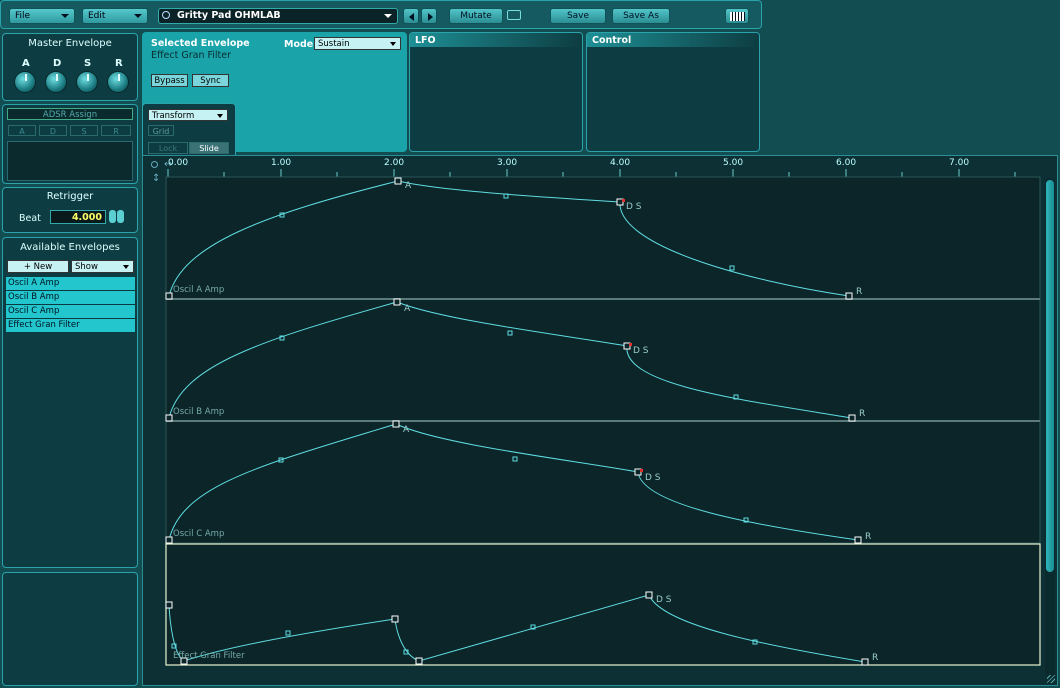 This screenshot has height=688, width=1060. Describe the element at coordinates (278, 16) in the screenshot. I see `preset-selector: Gritty Pad OHMLAB` at that location.